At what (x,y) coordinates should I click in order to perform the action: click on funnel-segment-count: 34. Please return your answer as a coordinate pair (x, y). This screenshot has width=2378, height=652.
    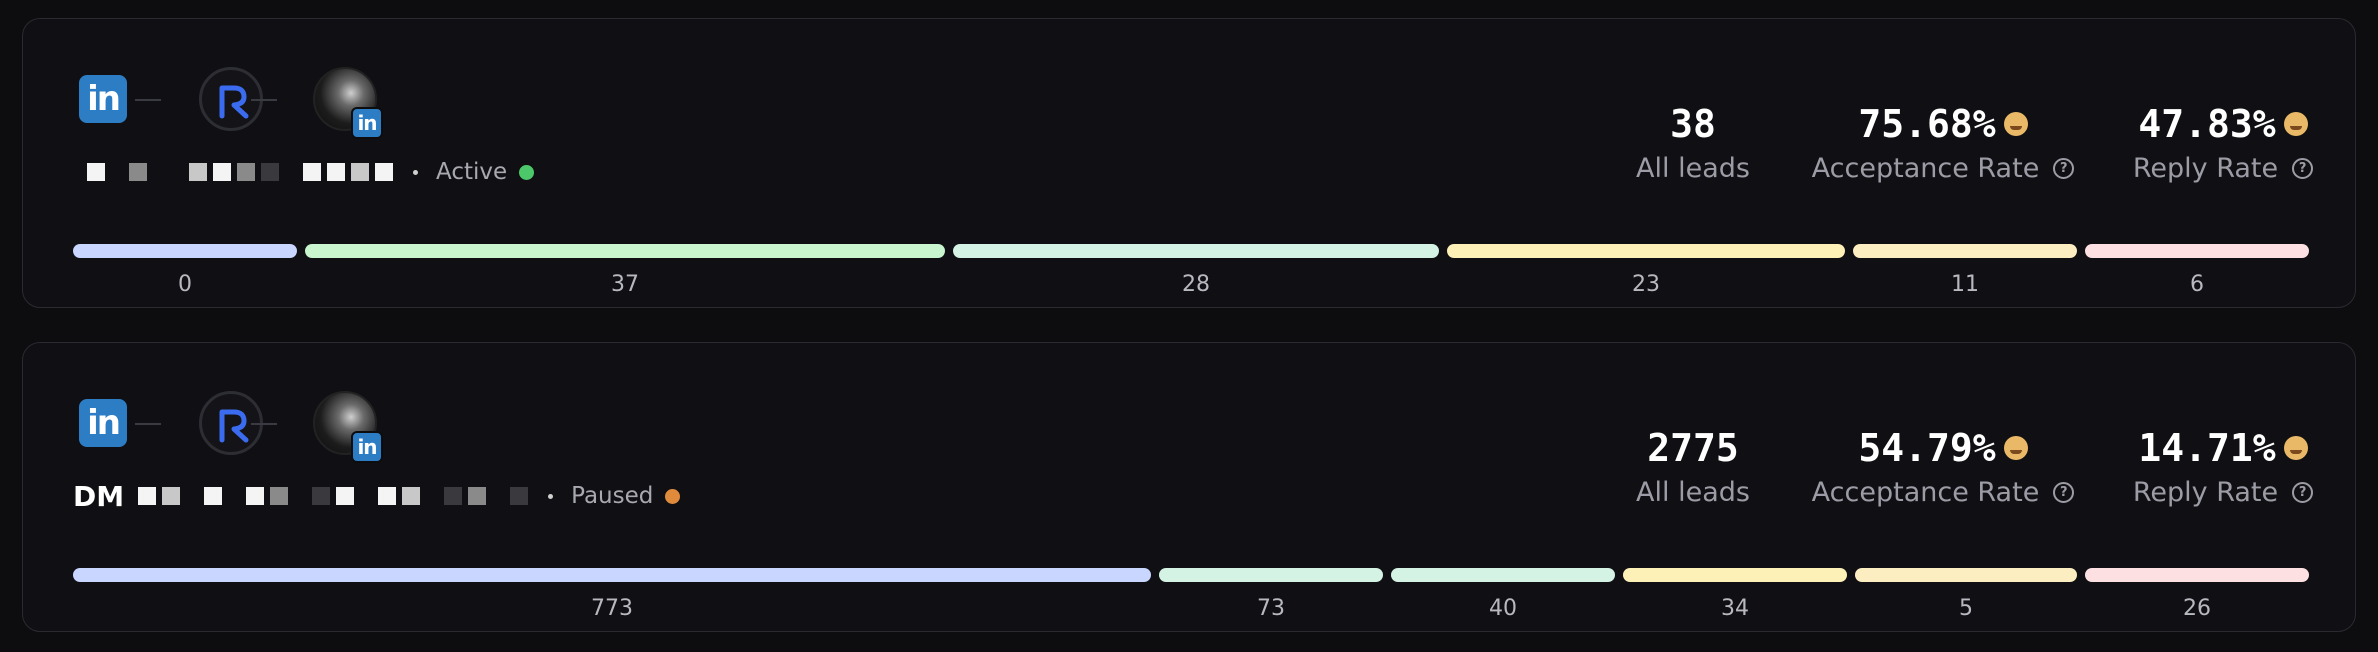
    Looking at the image, I should click on (1735, 608).